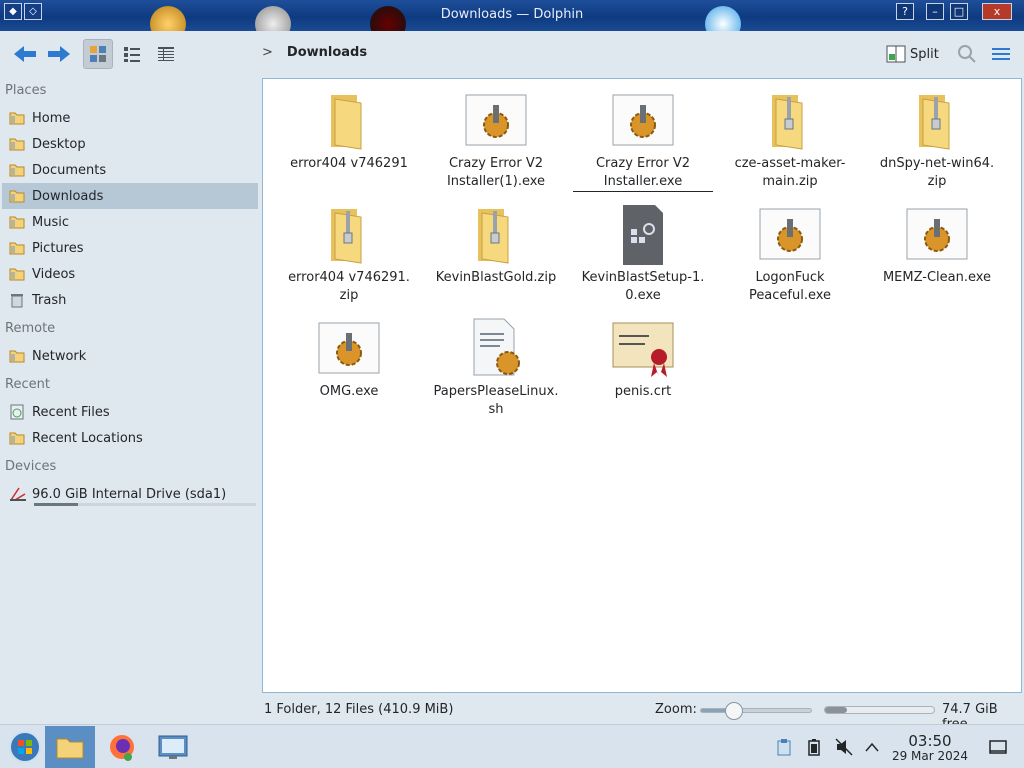 The height and width of the screenshot is (768, 1024). What do you see at coordinates (496, 349) in the screenshot?
I see `shell-script-icon` at bounding box center [496, 349].